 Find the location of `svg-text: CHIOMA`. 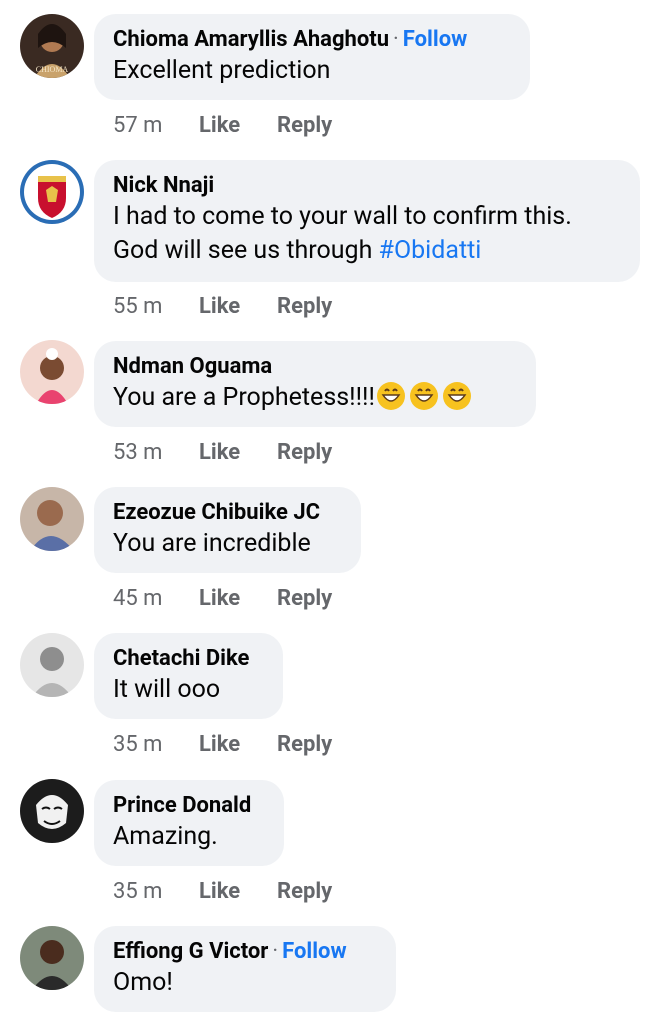

svg-text: CHIOMA is located at coordinates (52, 69).